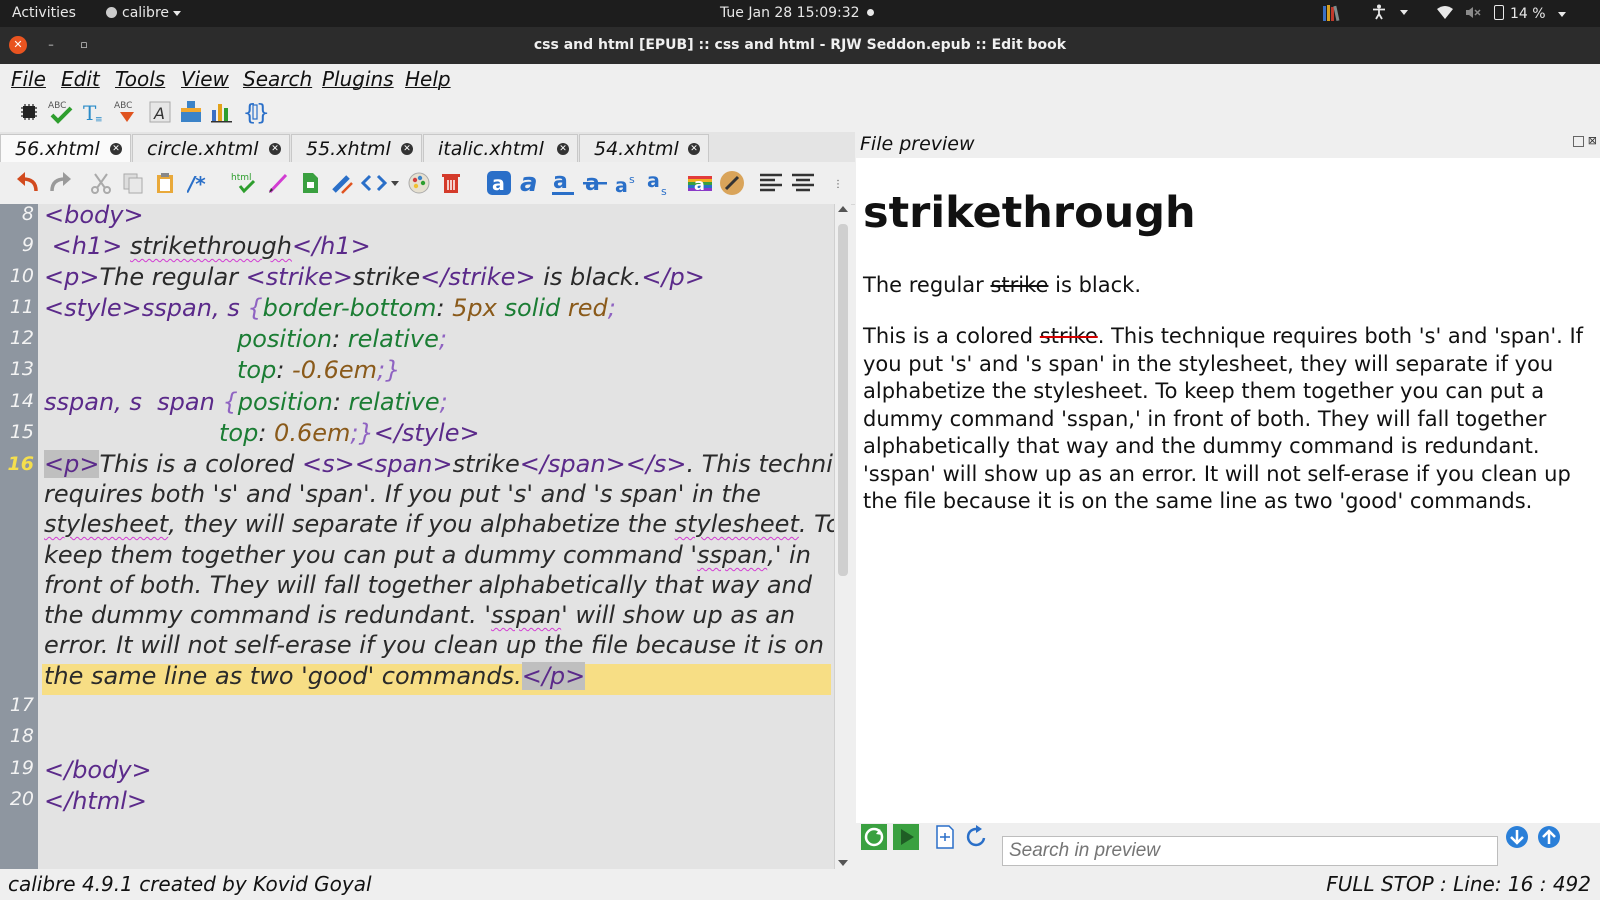  I want to click on code-line-12: position: relative;, so click(342, 339).